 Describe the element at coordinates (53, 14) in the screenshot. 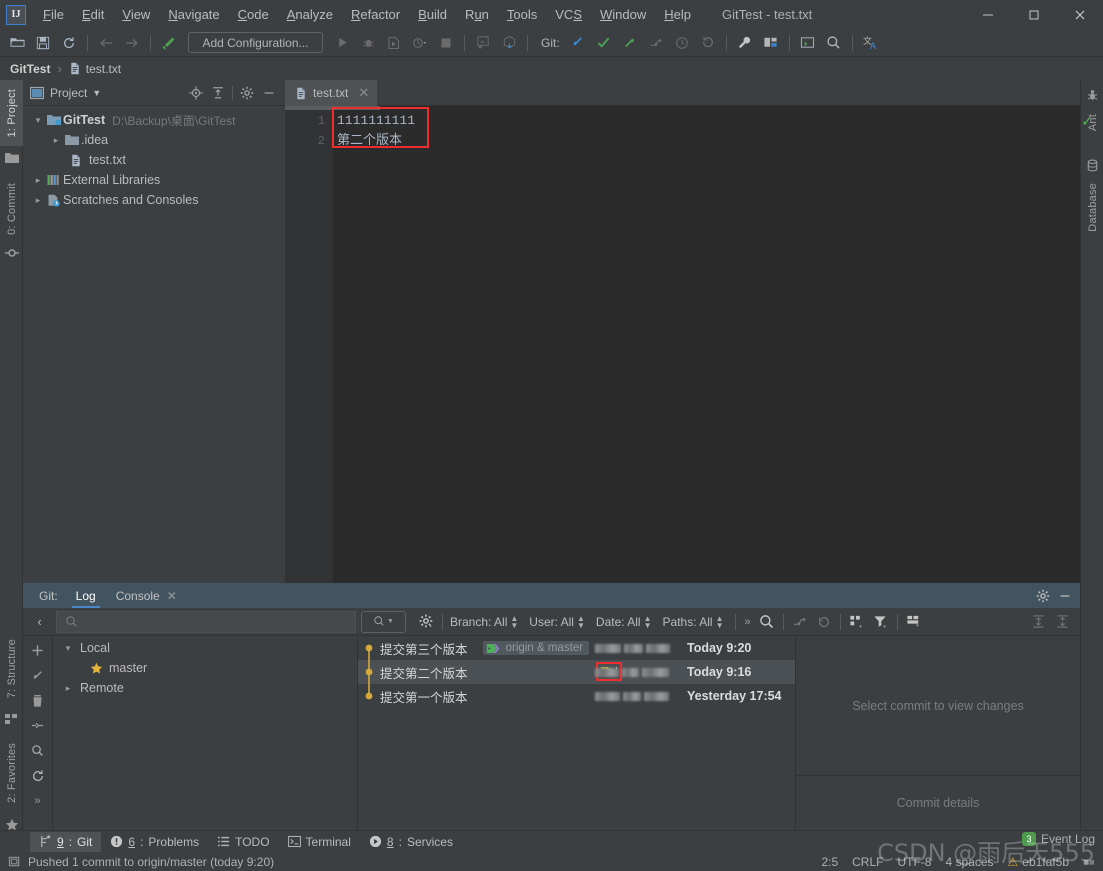

I see `menu-item-file: File` at that location.